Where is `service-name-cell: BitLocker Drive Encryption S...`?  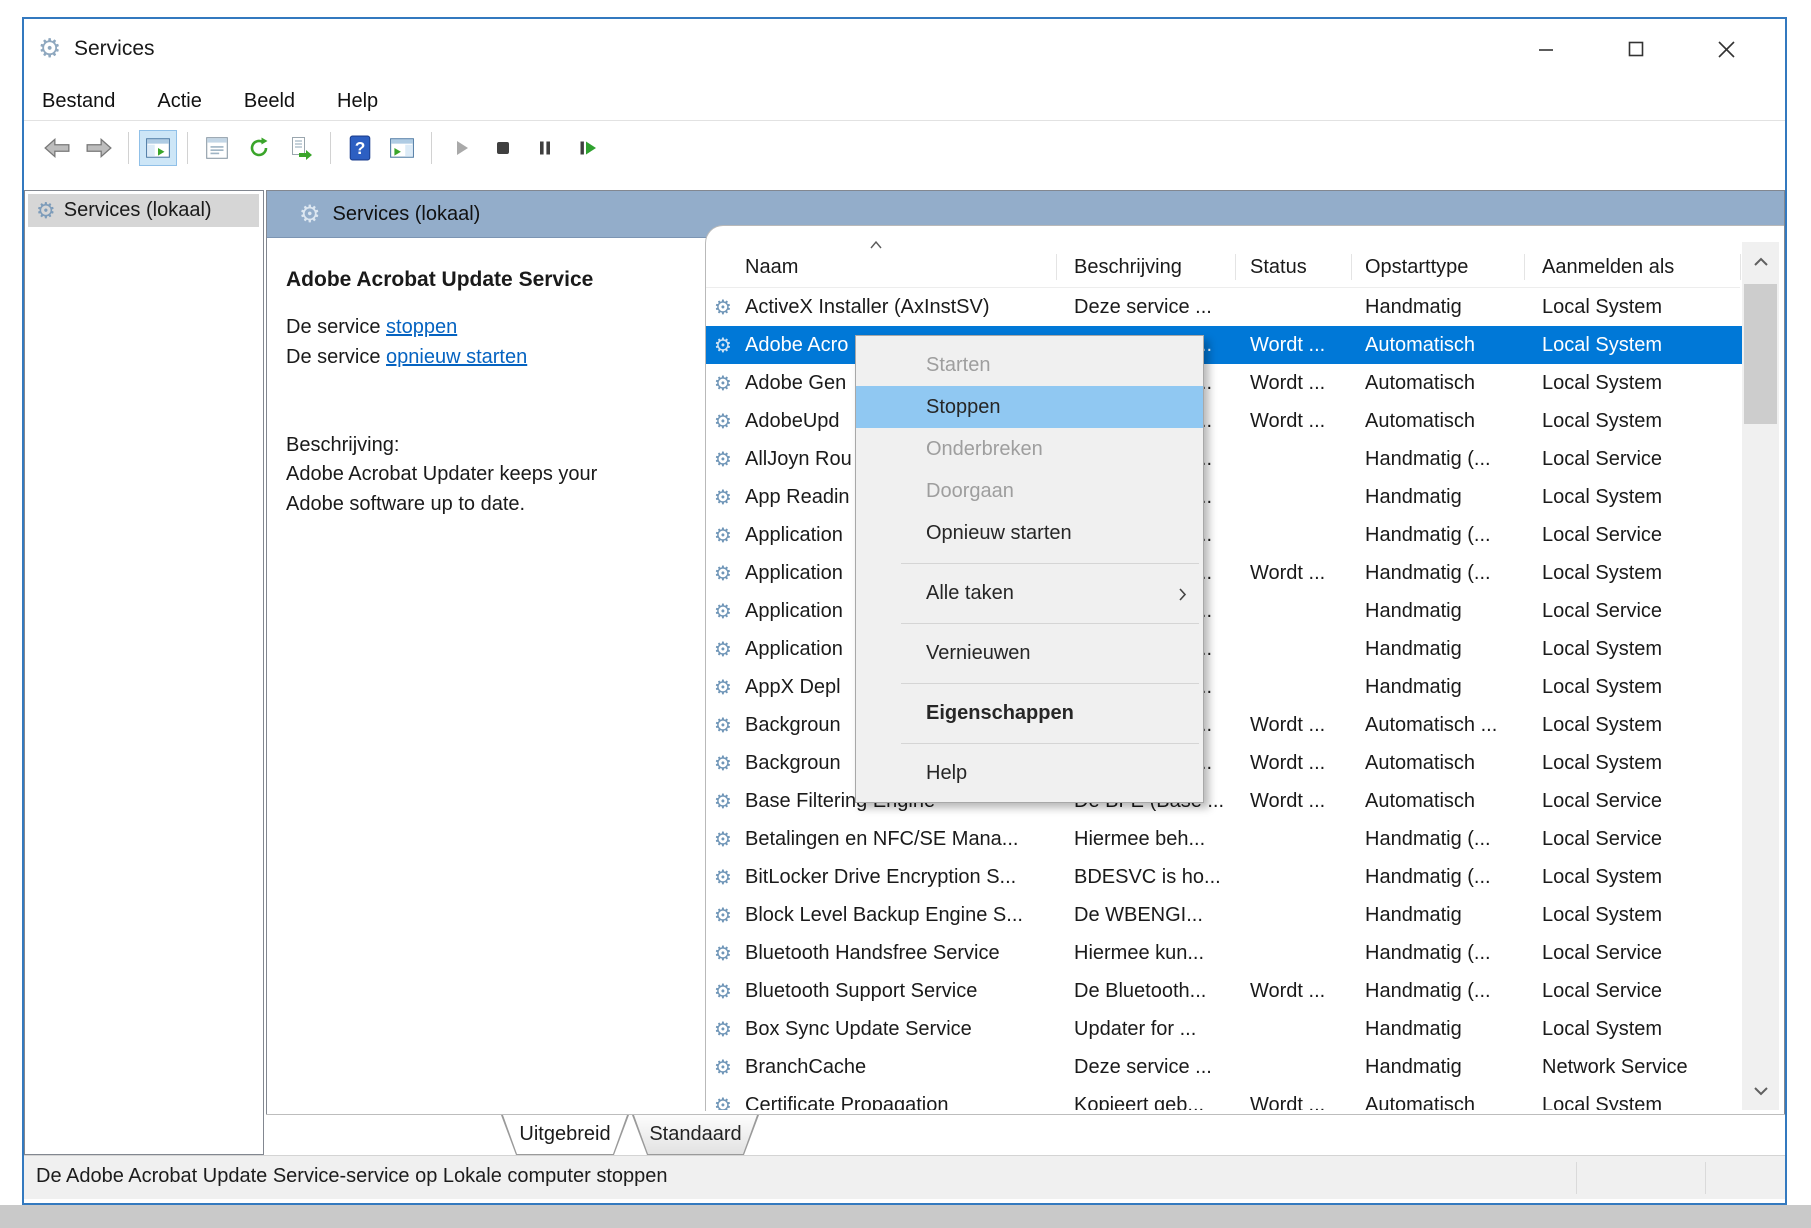 service-name-cell: BitLocker Drive Encryption S... is located at coordinates (881, 876).